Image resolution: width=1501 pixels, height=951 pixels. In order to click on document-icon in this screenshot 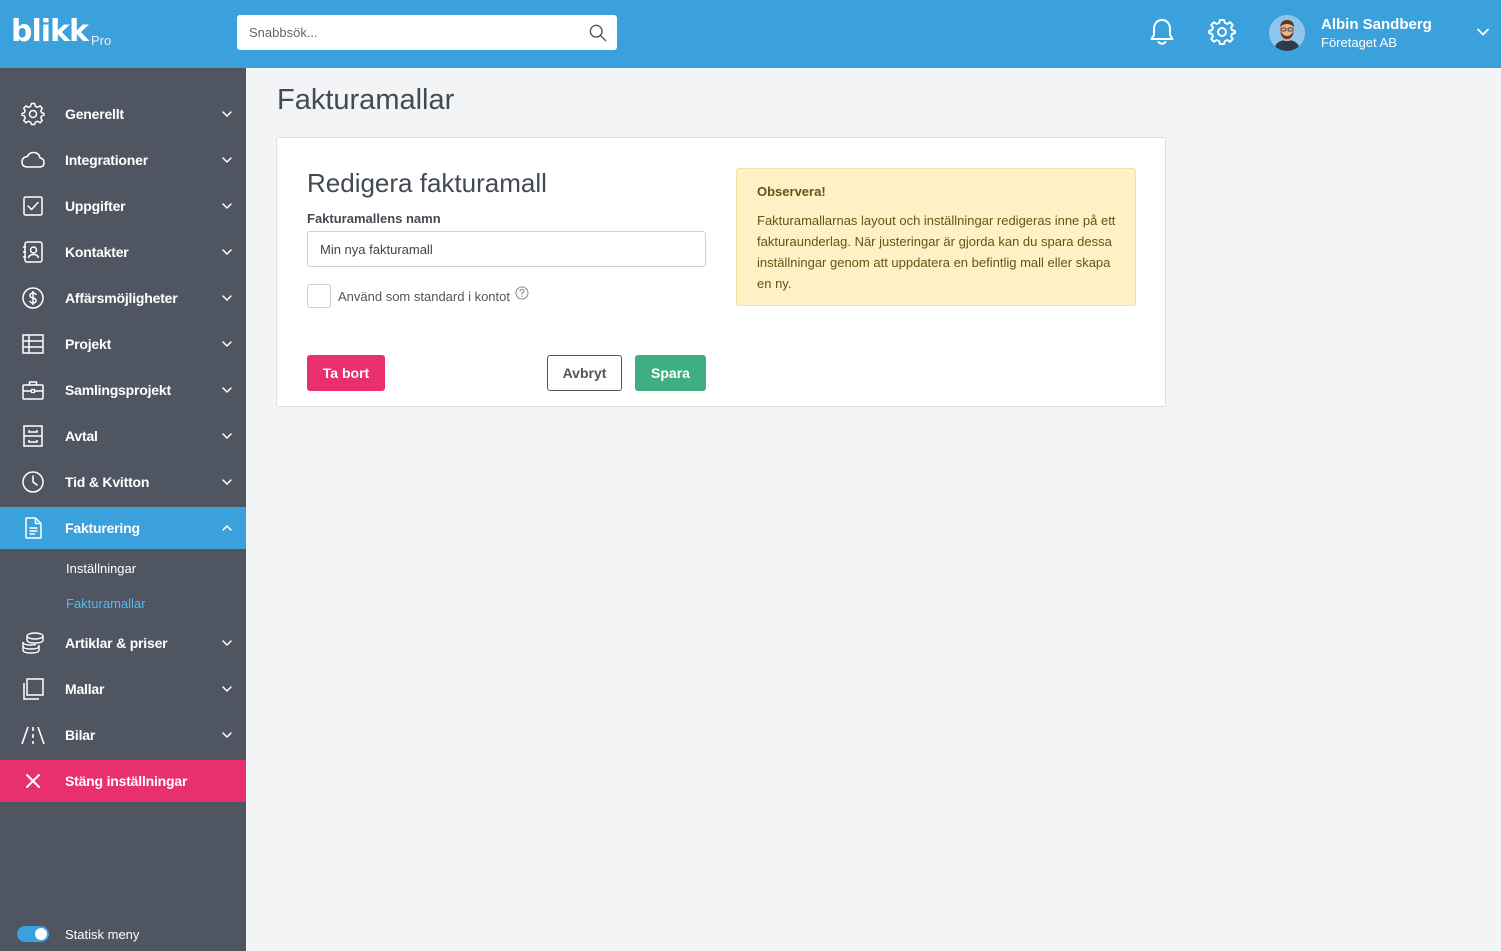, I will do `click(33, 528)`.